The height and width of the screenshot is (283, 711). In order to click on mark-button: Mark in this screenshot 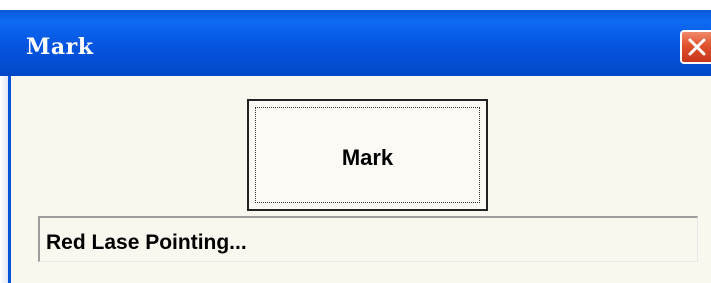, I will do `click(367, 155)`.